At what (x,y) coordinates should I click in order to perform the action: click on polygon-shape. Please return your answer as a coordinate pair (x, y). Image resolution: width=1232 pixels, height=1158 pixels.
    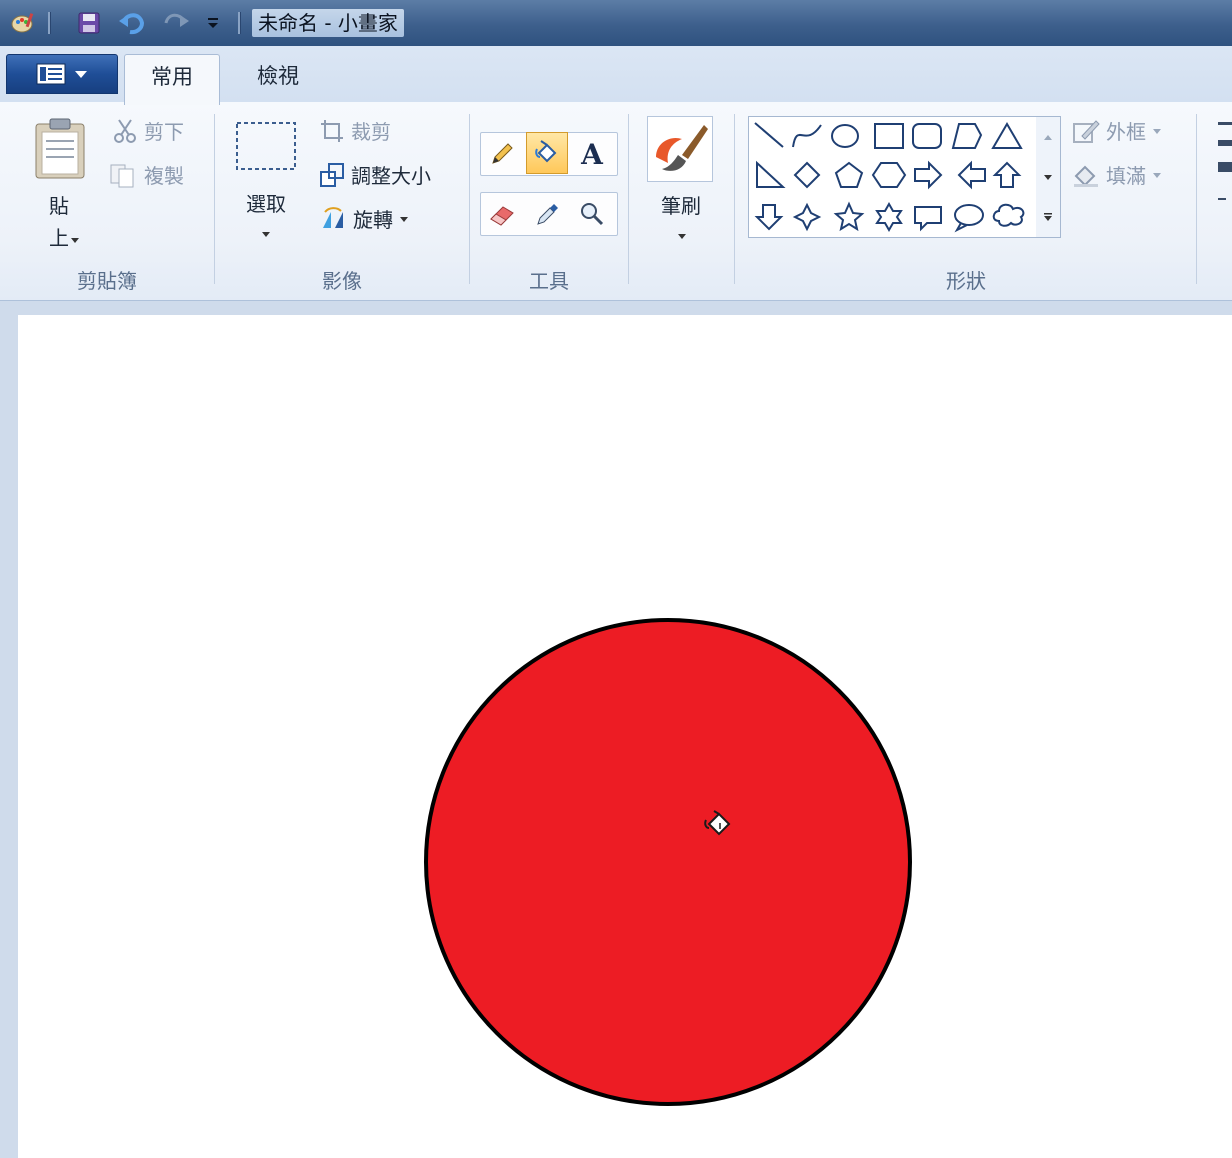
    Looking at the image, I should click on (967, 136).